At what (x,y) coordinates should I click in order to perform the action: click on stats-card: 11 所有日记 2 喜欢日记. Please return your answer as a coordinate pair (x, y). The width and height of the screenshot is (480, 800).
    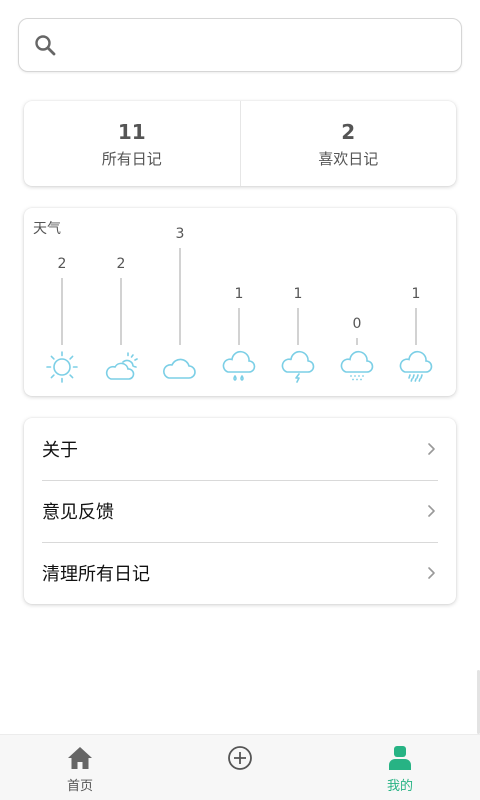
    Looking at the image, I should click on (240, 143).